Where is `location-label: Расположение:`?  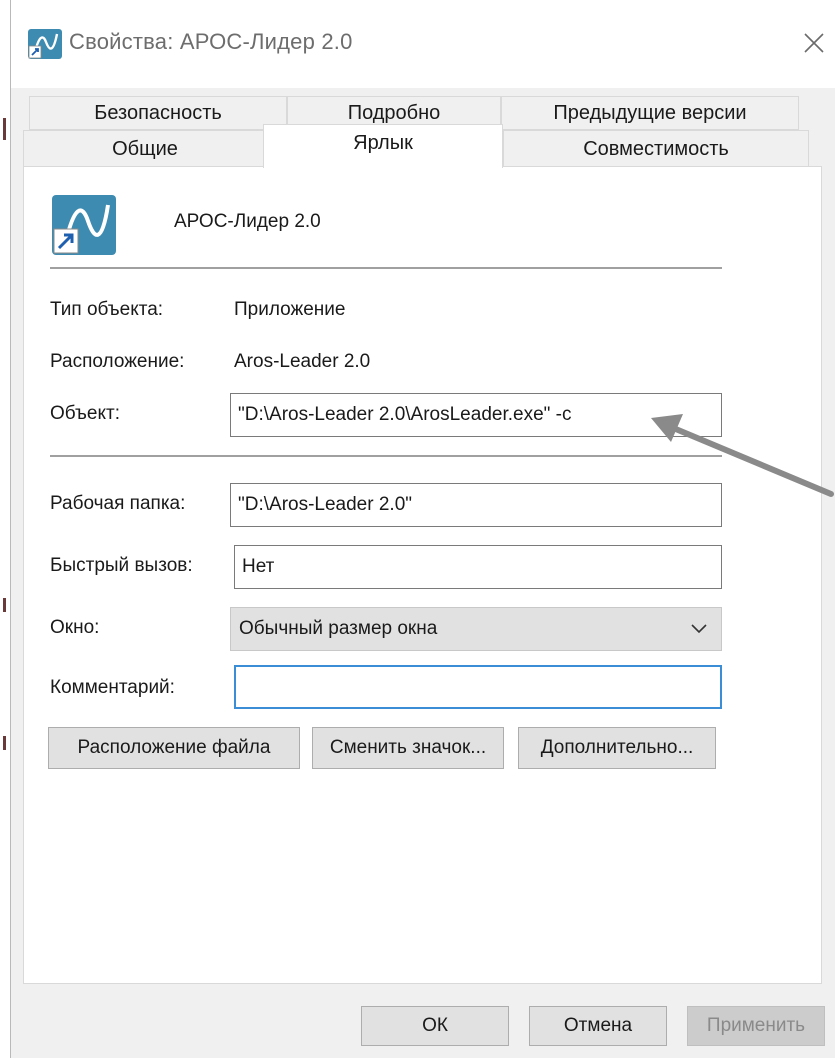 location-label: Расположение: is located at coordinates (117, 361).